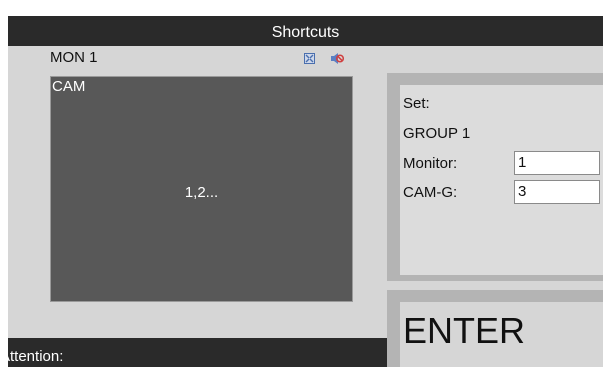  Describe the element at coordinates (74, 57) in the screenshot. I see `monitor-label: MON 1` at that location.